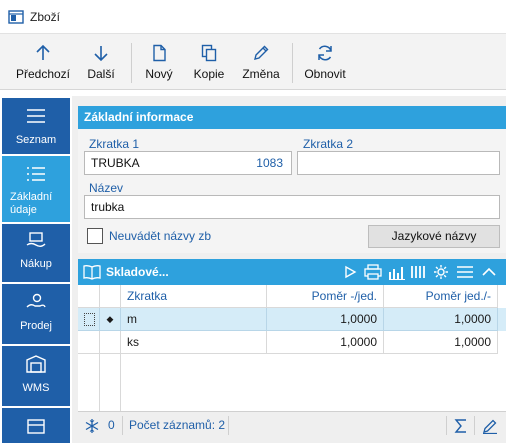 The image size is (506, 443). Describe the element at coordinates (325, 53) in the screenshot. I see `refresh-icon` at that location.